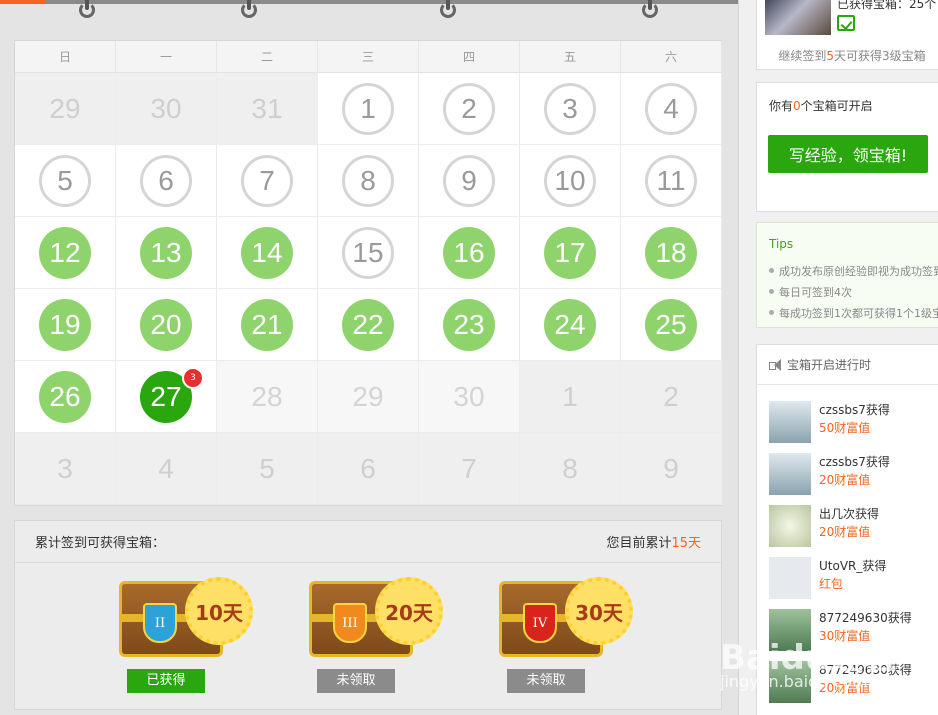  I want to click on calendar-day: 20, so click(166, 325).